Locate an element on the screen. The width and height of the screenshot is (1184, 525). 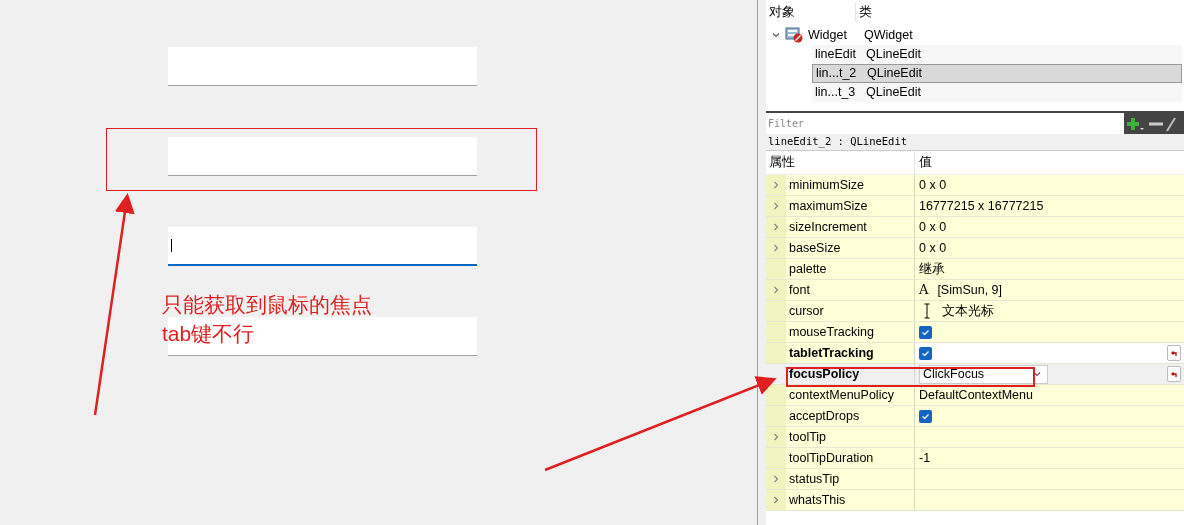
property-value: 继承 is located at coordinates (932, 269).